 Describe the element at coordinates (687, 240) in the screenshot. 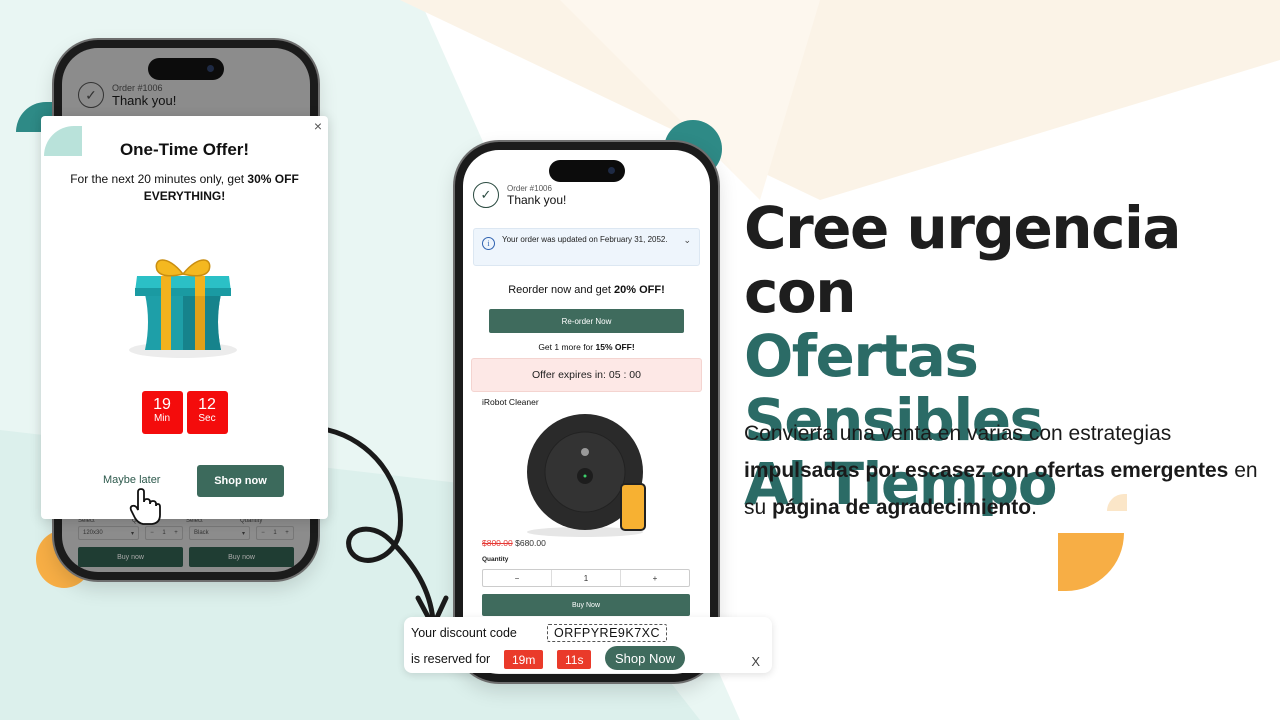

I see `chevron-down-icon: ⌄` at that location.